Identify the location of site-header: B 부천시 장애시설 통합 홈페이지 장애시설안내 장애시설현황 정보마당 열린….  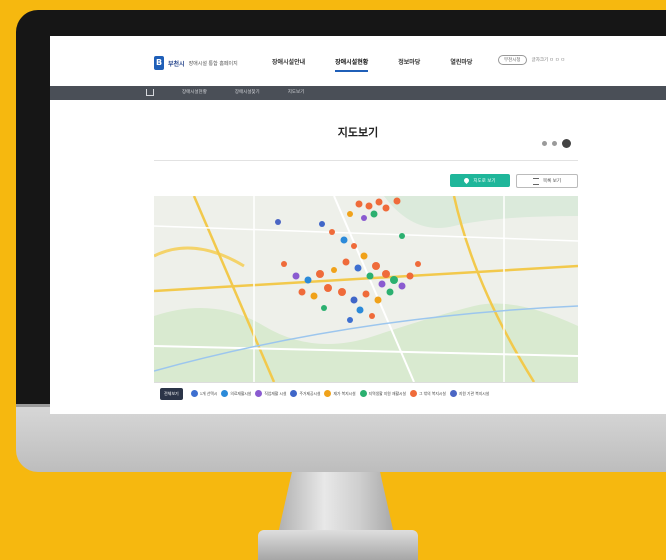
(358, 61).